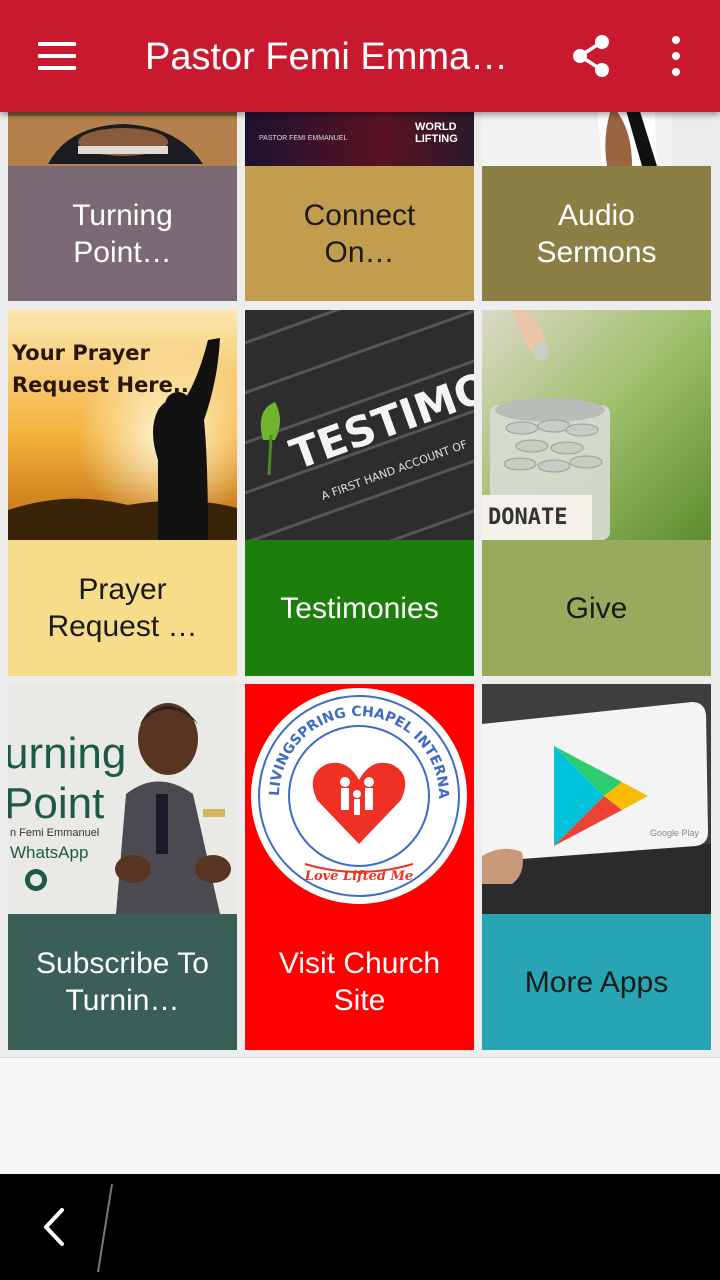 The width and height of the screenshot is (720, 1280). Describe the element at coordinates (359, 139) in the screenshot. I see `tile-image: PASTOR FEMI EMMANUEL WORLD LIFTING` at that location.